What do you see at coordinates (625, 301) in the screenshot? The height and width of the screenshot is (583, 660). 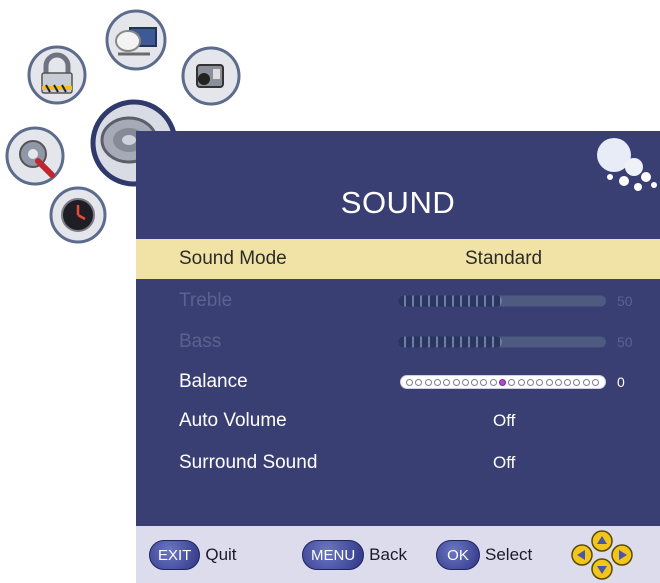 I see `treble-value: 50` at bounding box center [625, 301].